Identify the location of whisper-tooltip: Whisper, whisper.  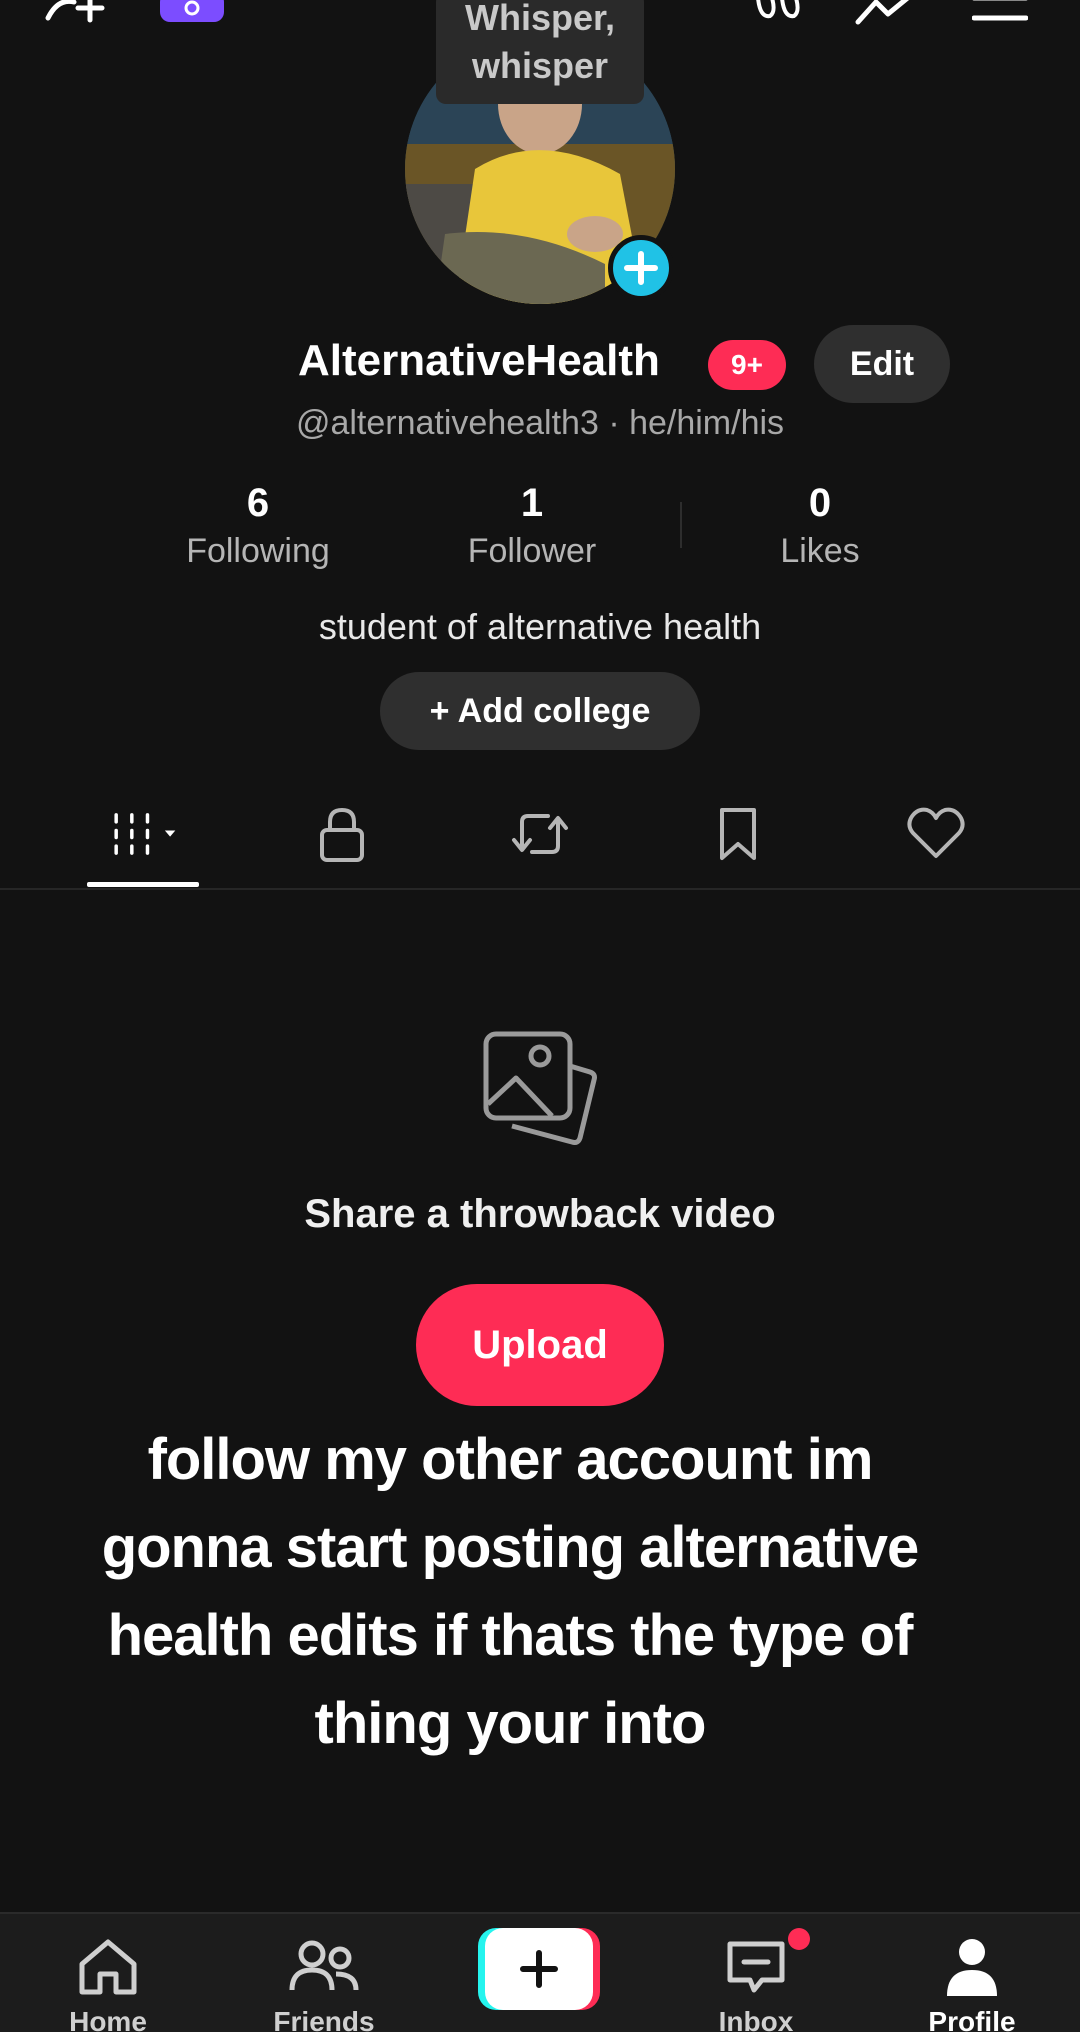
(540, 52).